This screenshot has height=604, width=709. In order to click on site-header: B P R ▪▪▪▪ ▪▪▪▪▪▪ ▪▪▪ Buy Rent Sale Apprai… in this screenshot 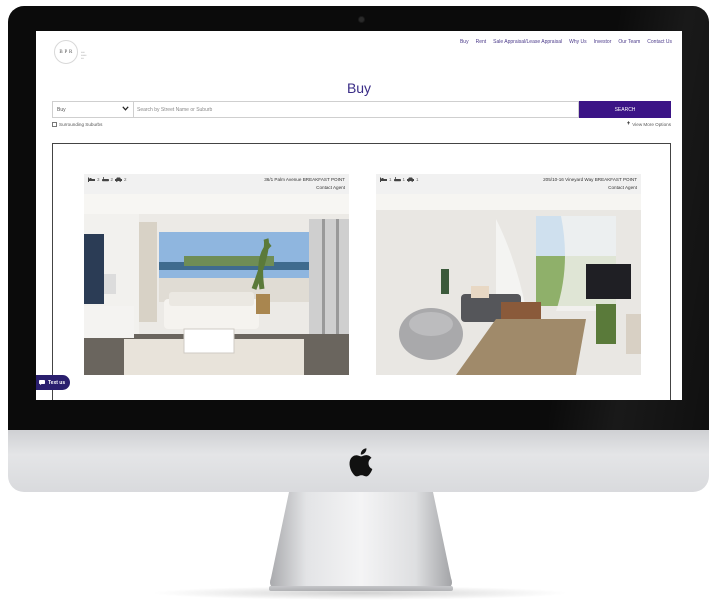, I will do `click(359, 51)`.